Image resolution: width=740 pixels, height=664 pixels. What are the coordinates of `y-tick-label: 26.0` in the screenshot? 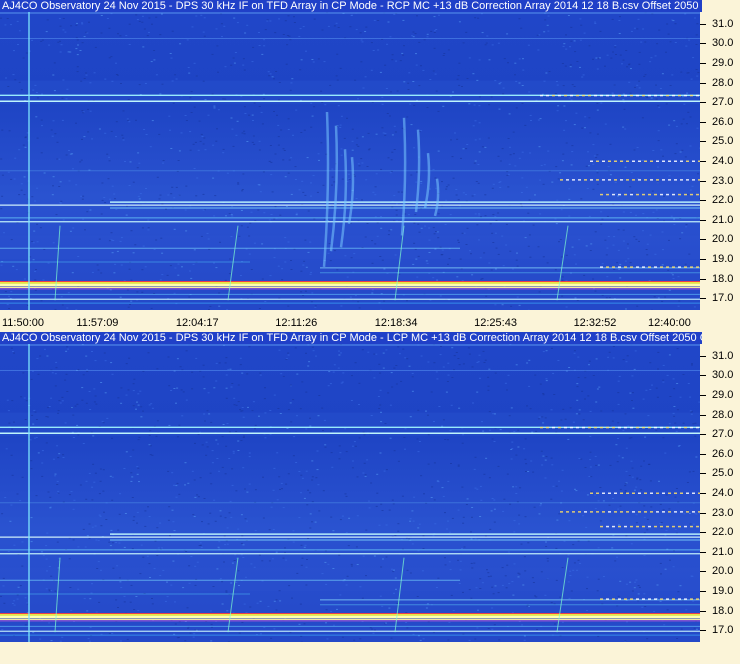 It's located at (716, 453).